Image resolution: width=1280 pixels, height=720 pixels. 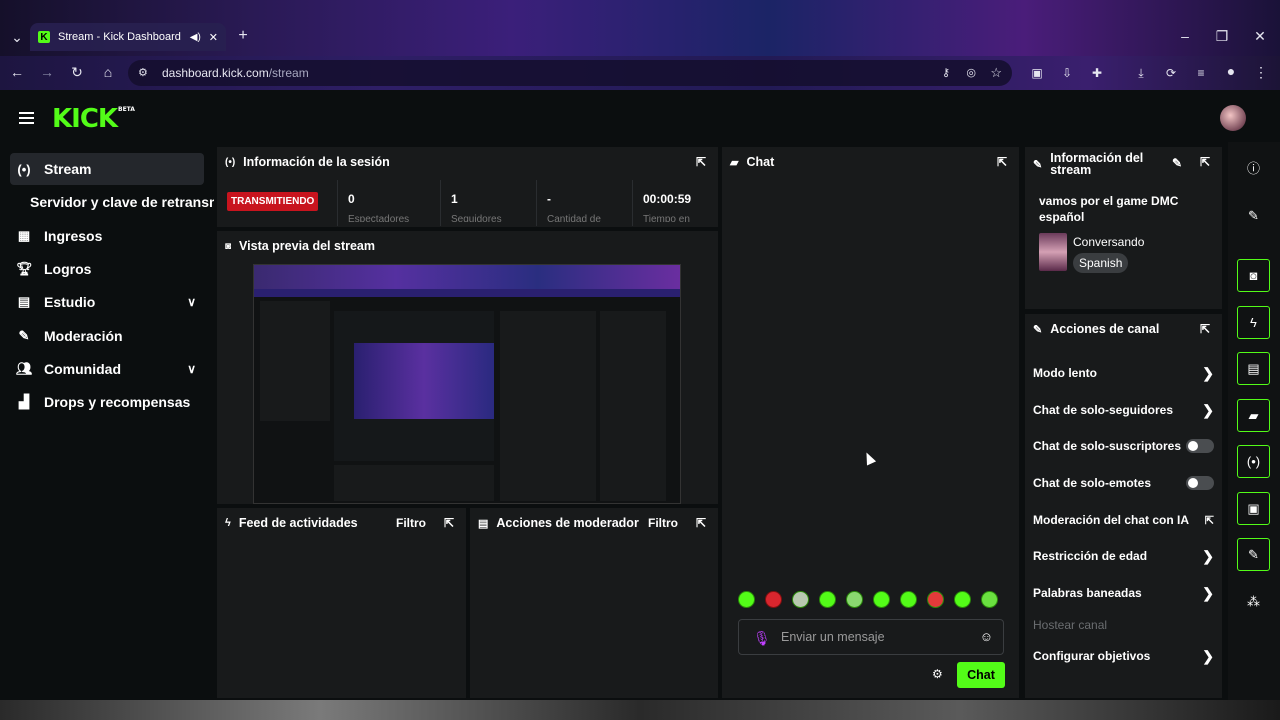 I want to click on subscribers-only-toggle, so click(x=1200, y=446).